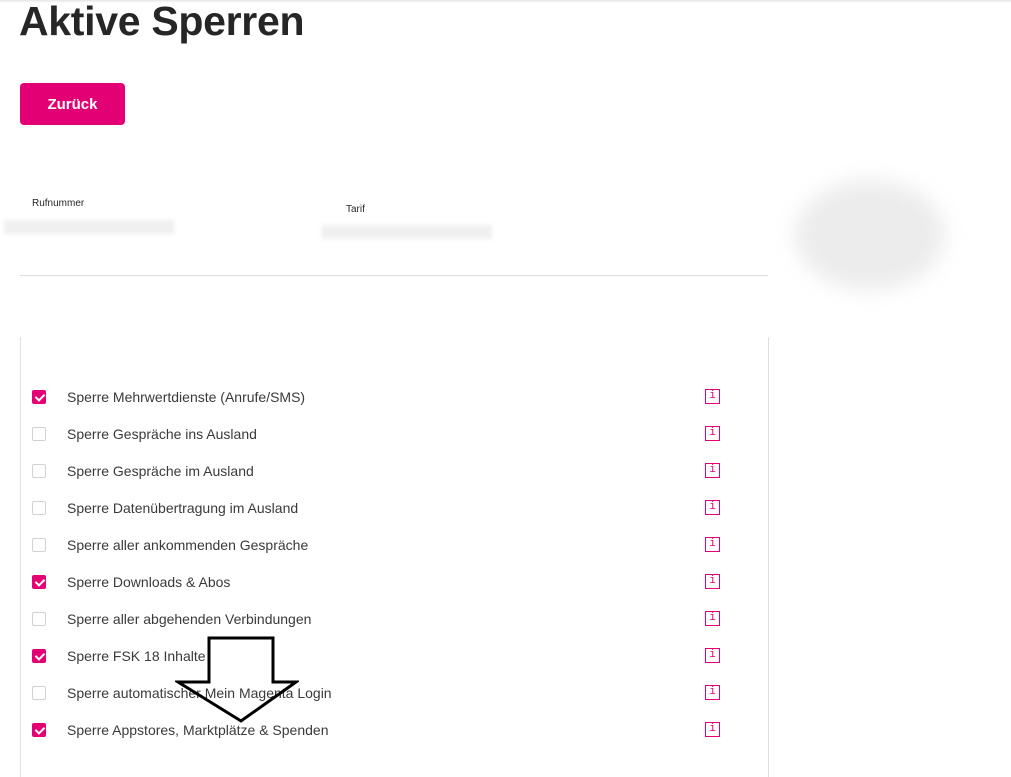  Describe the element at coordinates (377, 435) in the screenshot. I see `lock-row: Sperre Gespräche ins Ausland i` at that location.